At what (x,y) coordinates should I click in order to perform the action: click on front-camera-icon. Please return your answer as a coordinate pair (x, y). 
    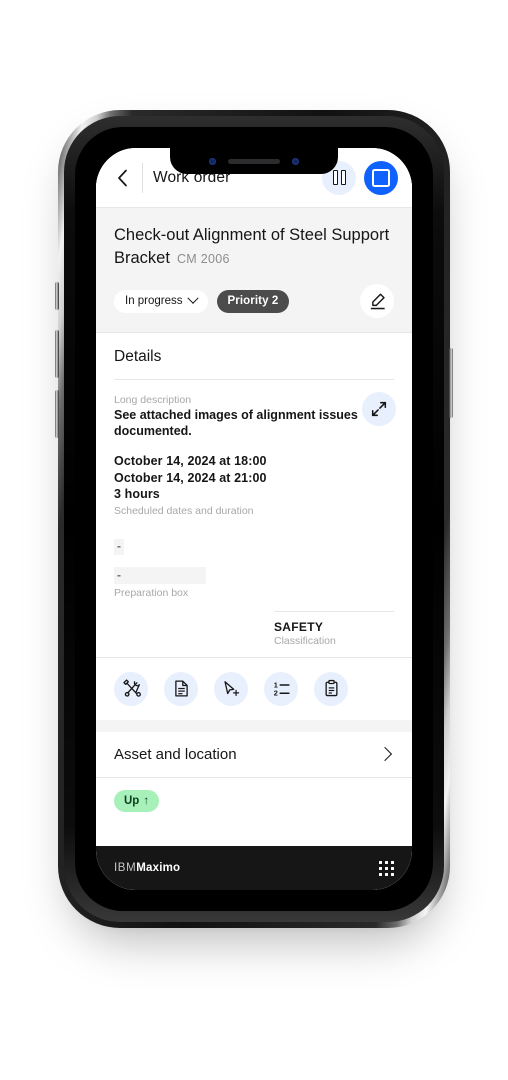
    Looking at the image, I should click on (295, 161).